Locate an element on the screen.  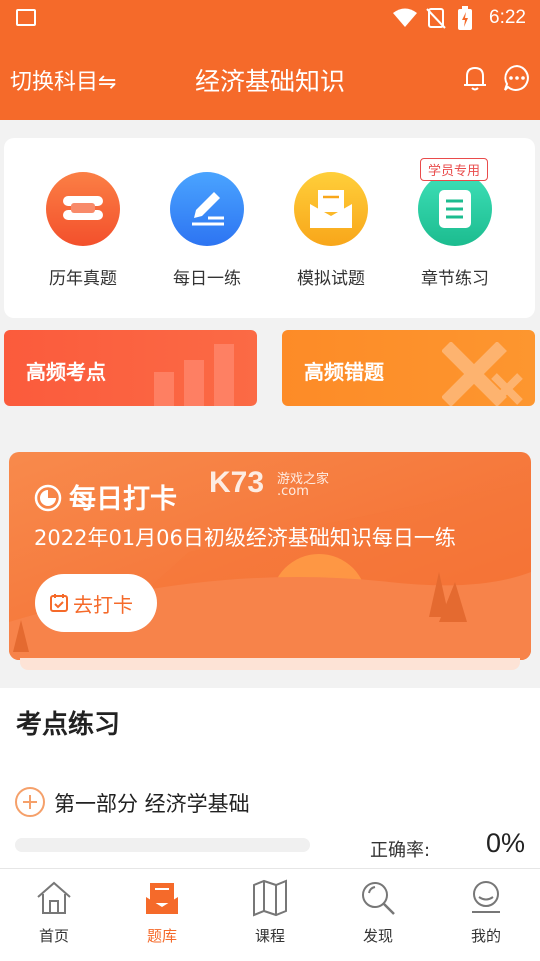
practice-item-title: 第一部分 经济学基础 is located at coordinates (152, 803).